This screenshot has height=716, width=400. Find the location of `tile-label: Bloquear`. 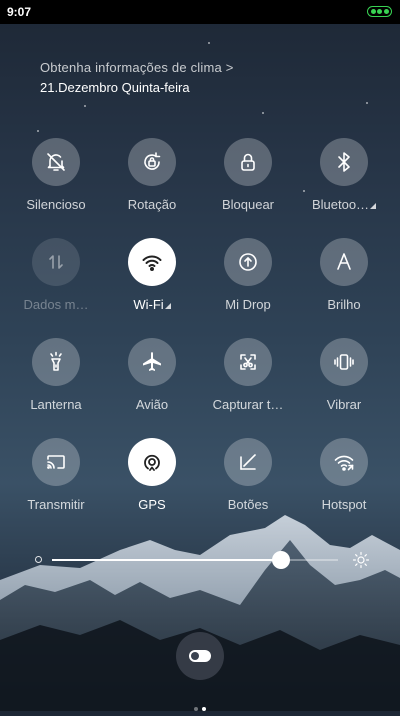

tile-label: Bloquear is located at coordinates (248, 204).